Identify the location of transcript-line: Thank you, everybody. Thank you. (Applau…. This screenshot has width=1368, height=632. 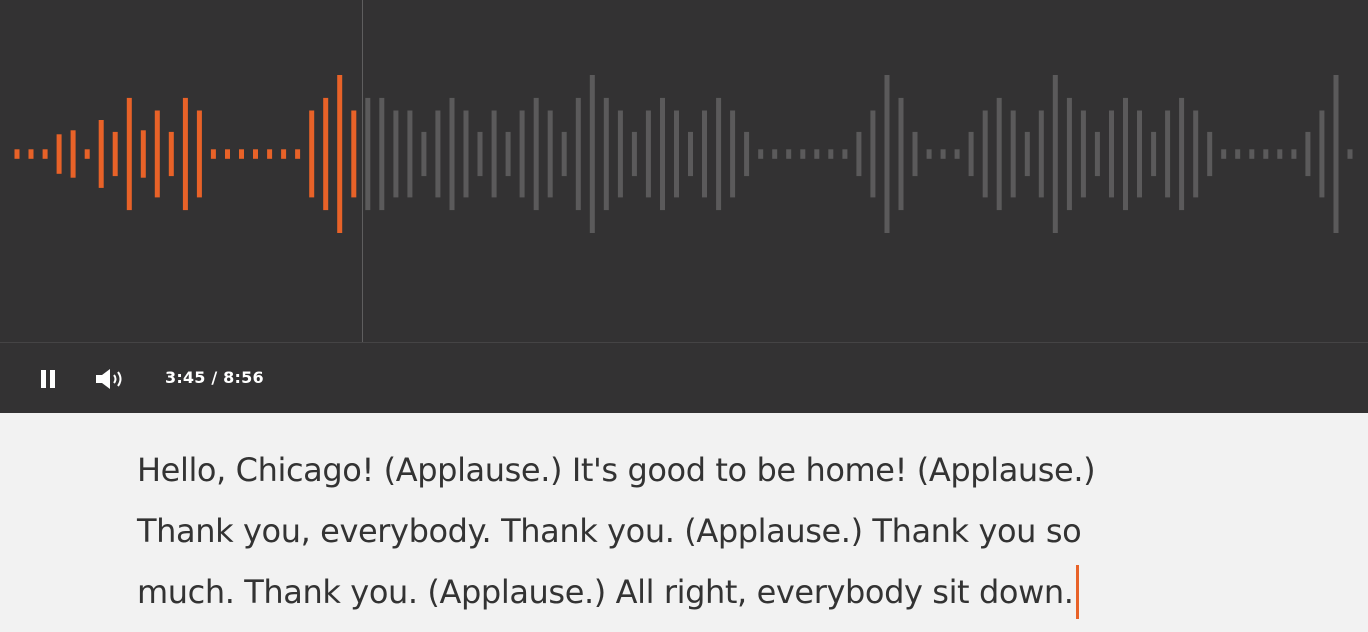
(609, 531).